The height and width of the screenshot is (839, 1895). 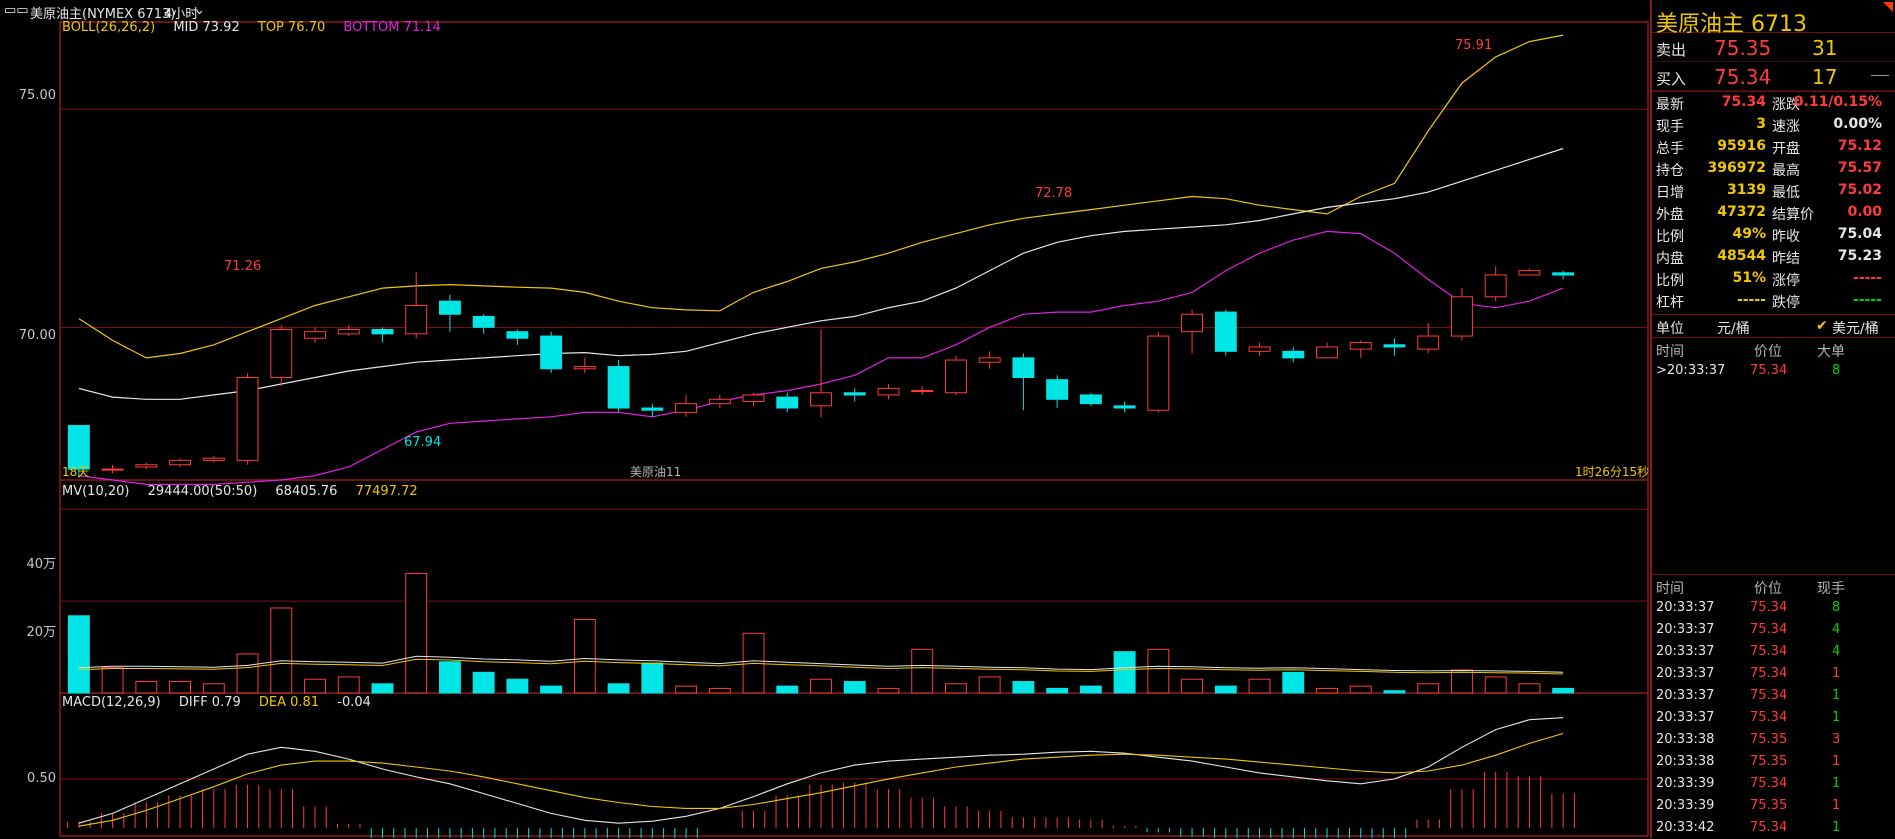 What do you see at coordinates (1773, 762) in the screenshot?
I see `table-row: 20:33:38 75.35 1` at bounding box center [1773, 762].